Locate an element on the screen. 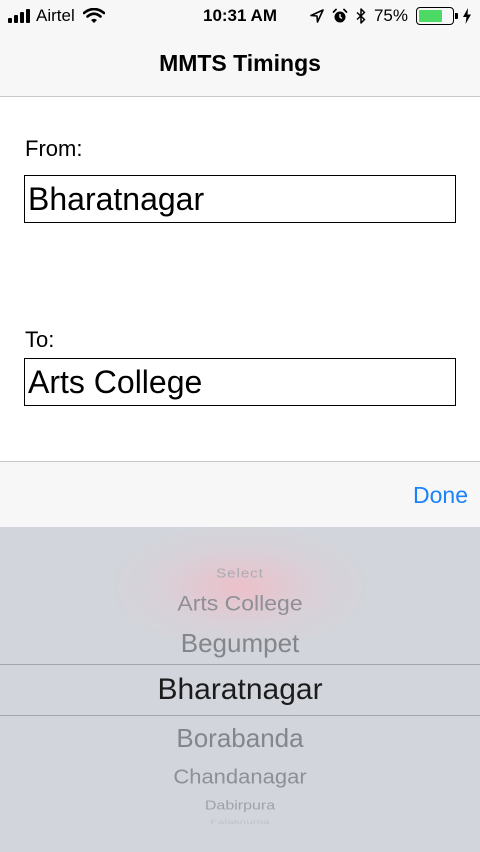 The height and width of the screenshot is (852, 480). from-label: From: is located at coordinates (54, 148).